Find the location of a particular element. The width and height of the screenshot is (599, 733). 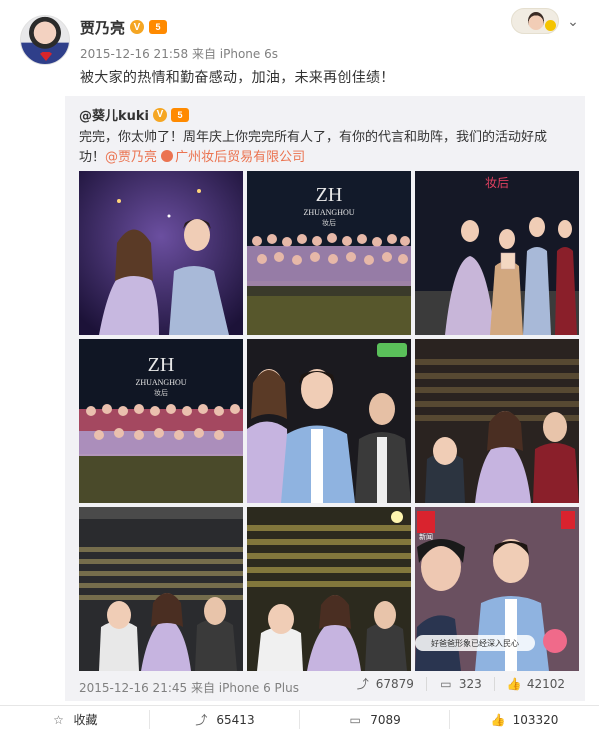

comment-button: ▭ 7089 is located at coordinates (374, 719).